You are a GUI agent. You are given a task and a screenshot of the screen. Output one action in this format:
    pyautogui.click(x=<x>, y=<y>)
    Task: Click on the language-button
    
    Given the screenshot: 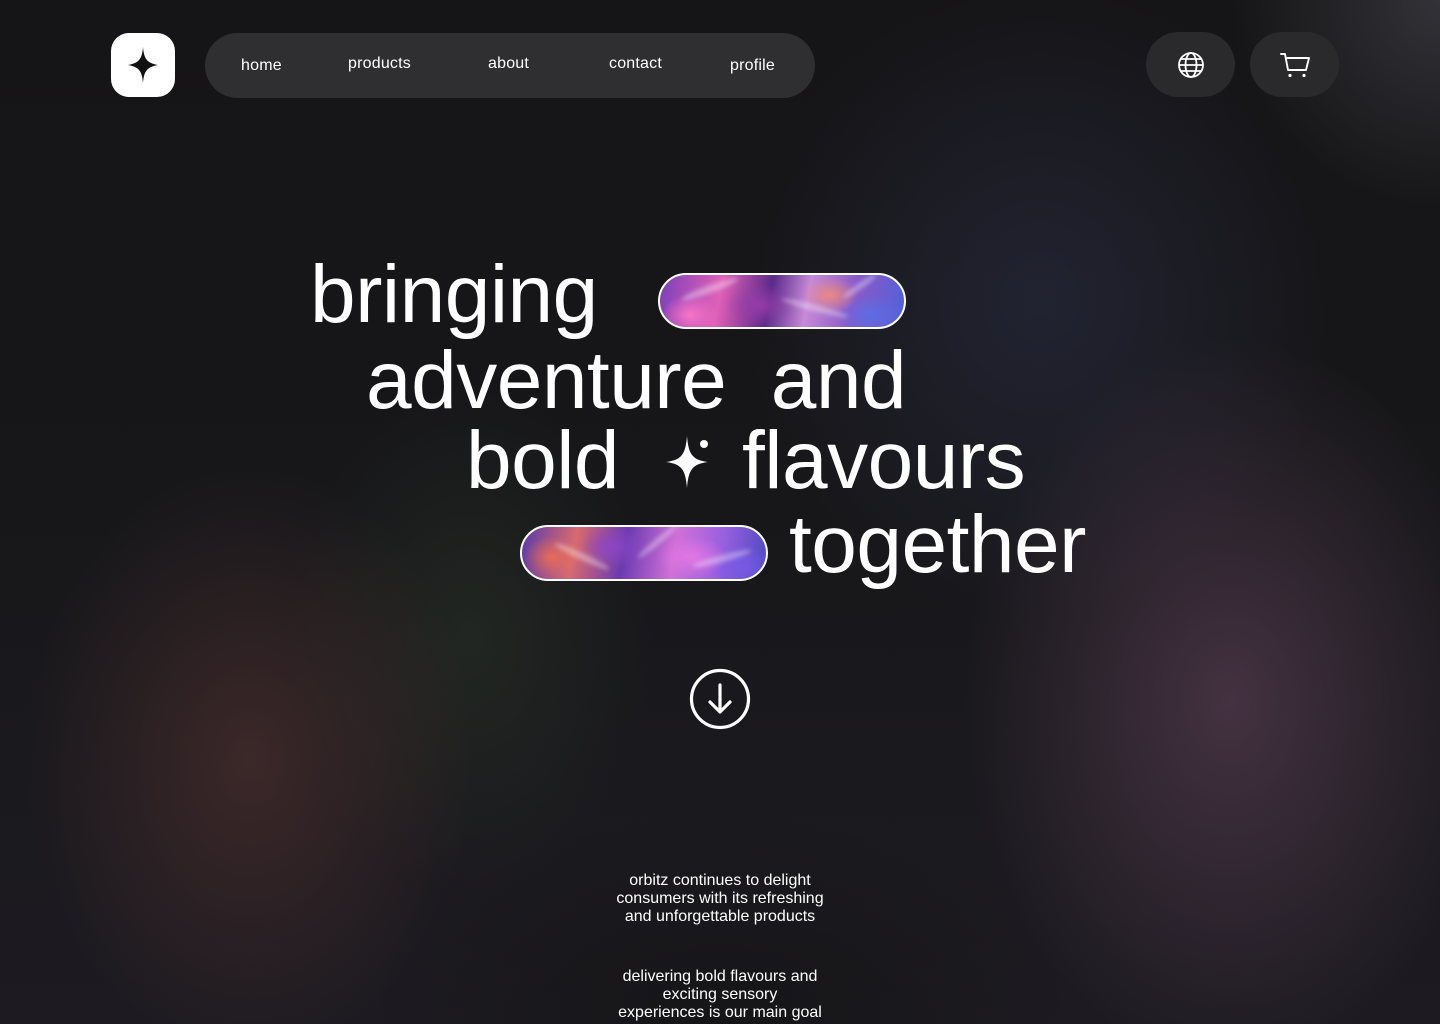 What is the action you would take?
    pyautogui.click(x=1190, y=64)
    